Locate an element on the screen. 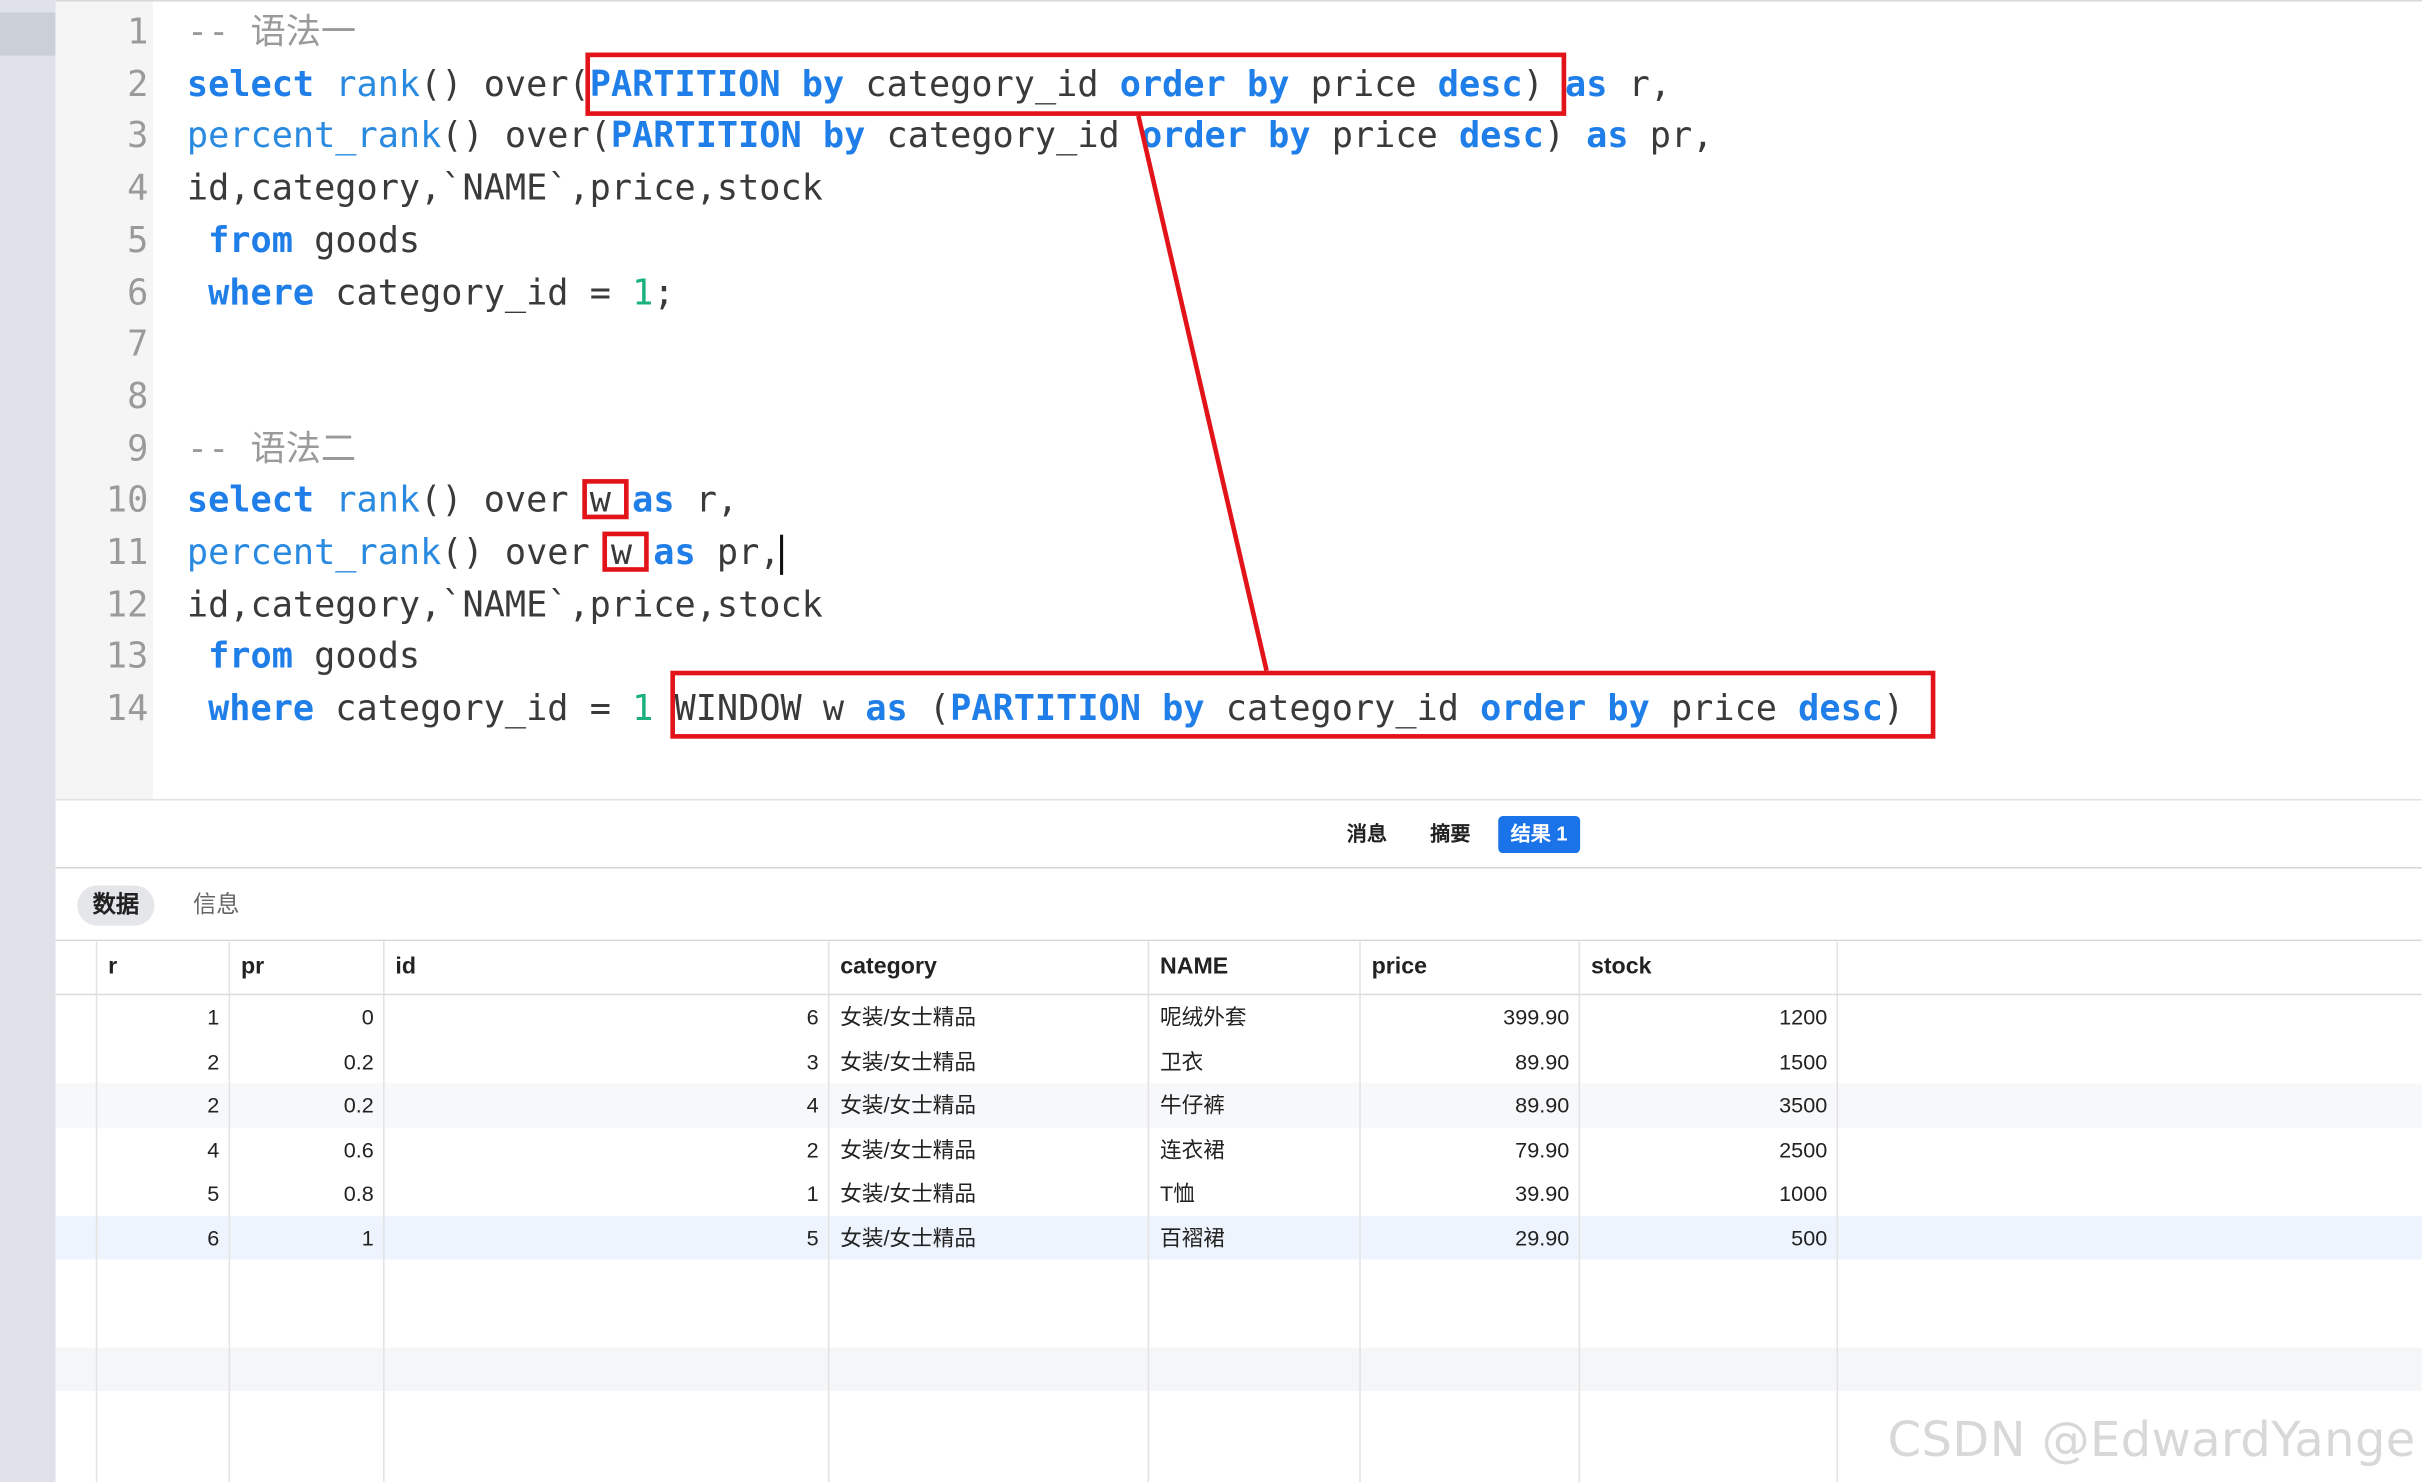 The width and height of the screenshot is (2422, 1482). table-cell-pr: 1 is located at coordinates (306, 1237).